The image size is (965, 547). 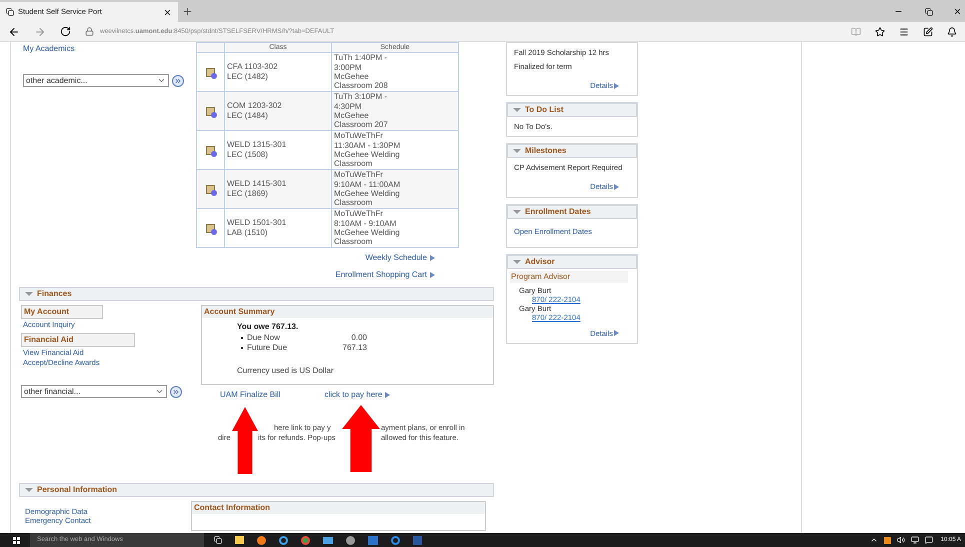 I want to click on pay-link: click to pay here, so click(x=357, y=395).